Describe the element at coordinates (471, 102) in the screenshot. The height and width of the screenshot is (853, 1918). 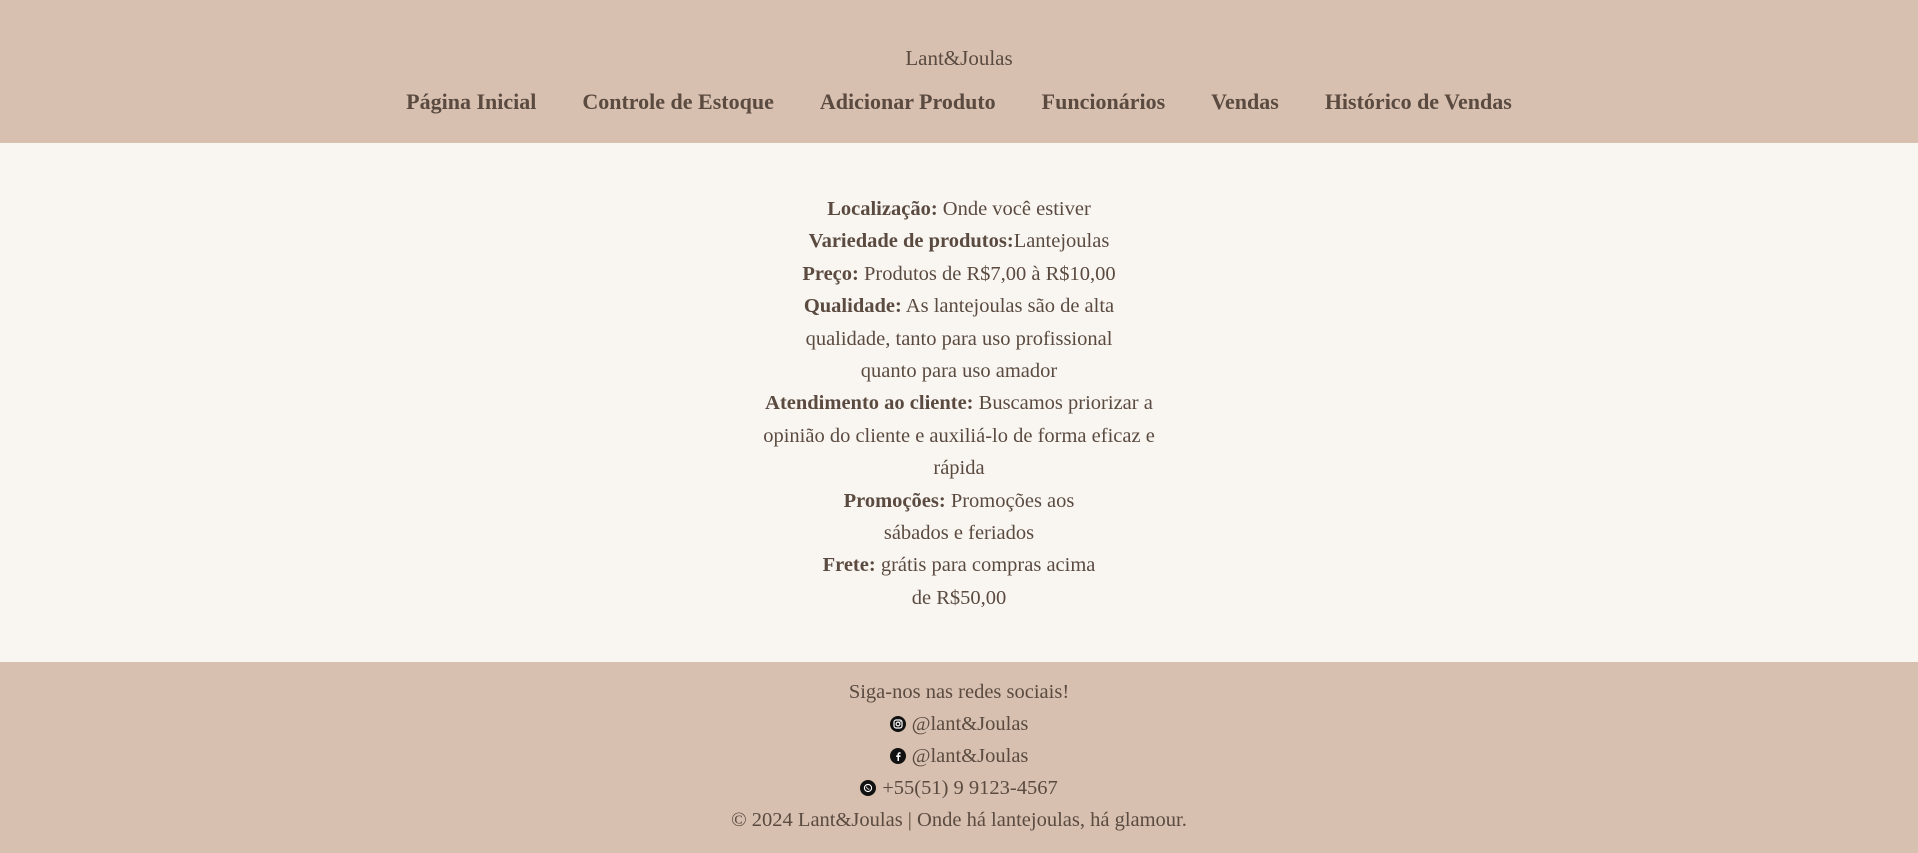
I see `nav-pagina-inicial: Página Inicial` at that location.